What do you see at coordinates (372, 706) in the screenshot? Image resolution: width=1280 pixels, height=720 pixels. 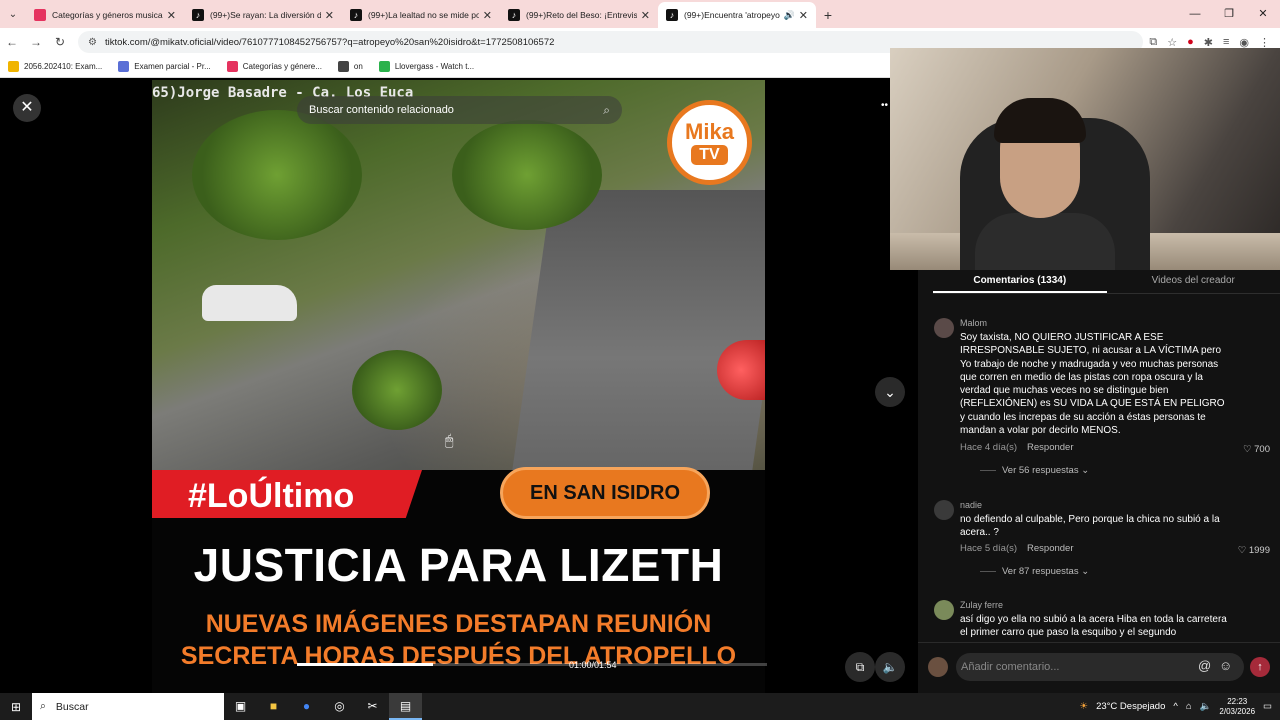 I see `capcut-icon: ✂` at bounding box center [372, 706].